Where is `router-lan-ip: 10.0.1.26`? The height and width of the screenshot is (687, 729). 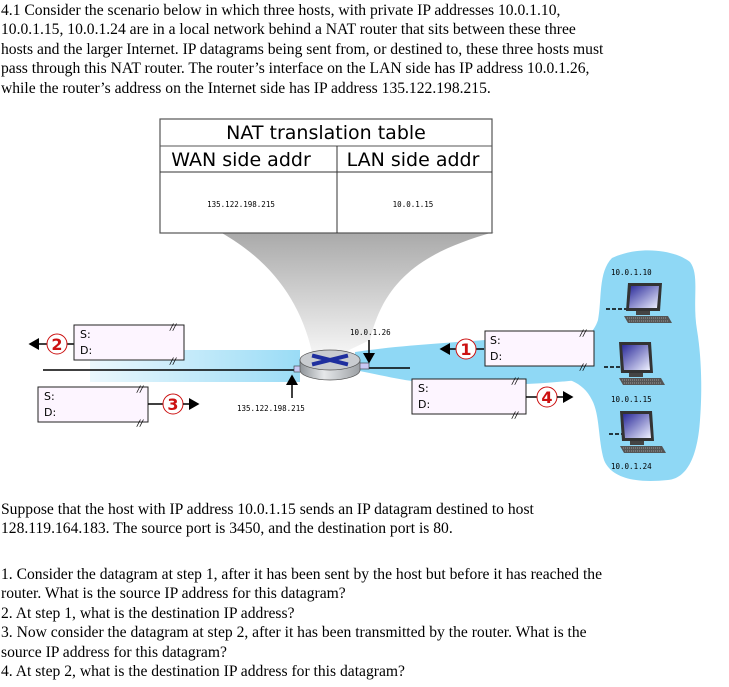
router-lan-ip: 10.0.1.26 is located at coordinates (370, 332).